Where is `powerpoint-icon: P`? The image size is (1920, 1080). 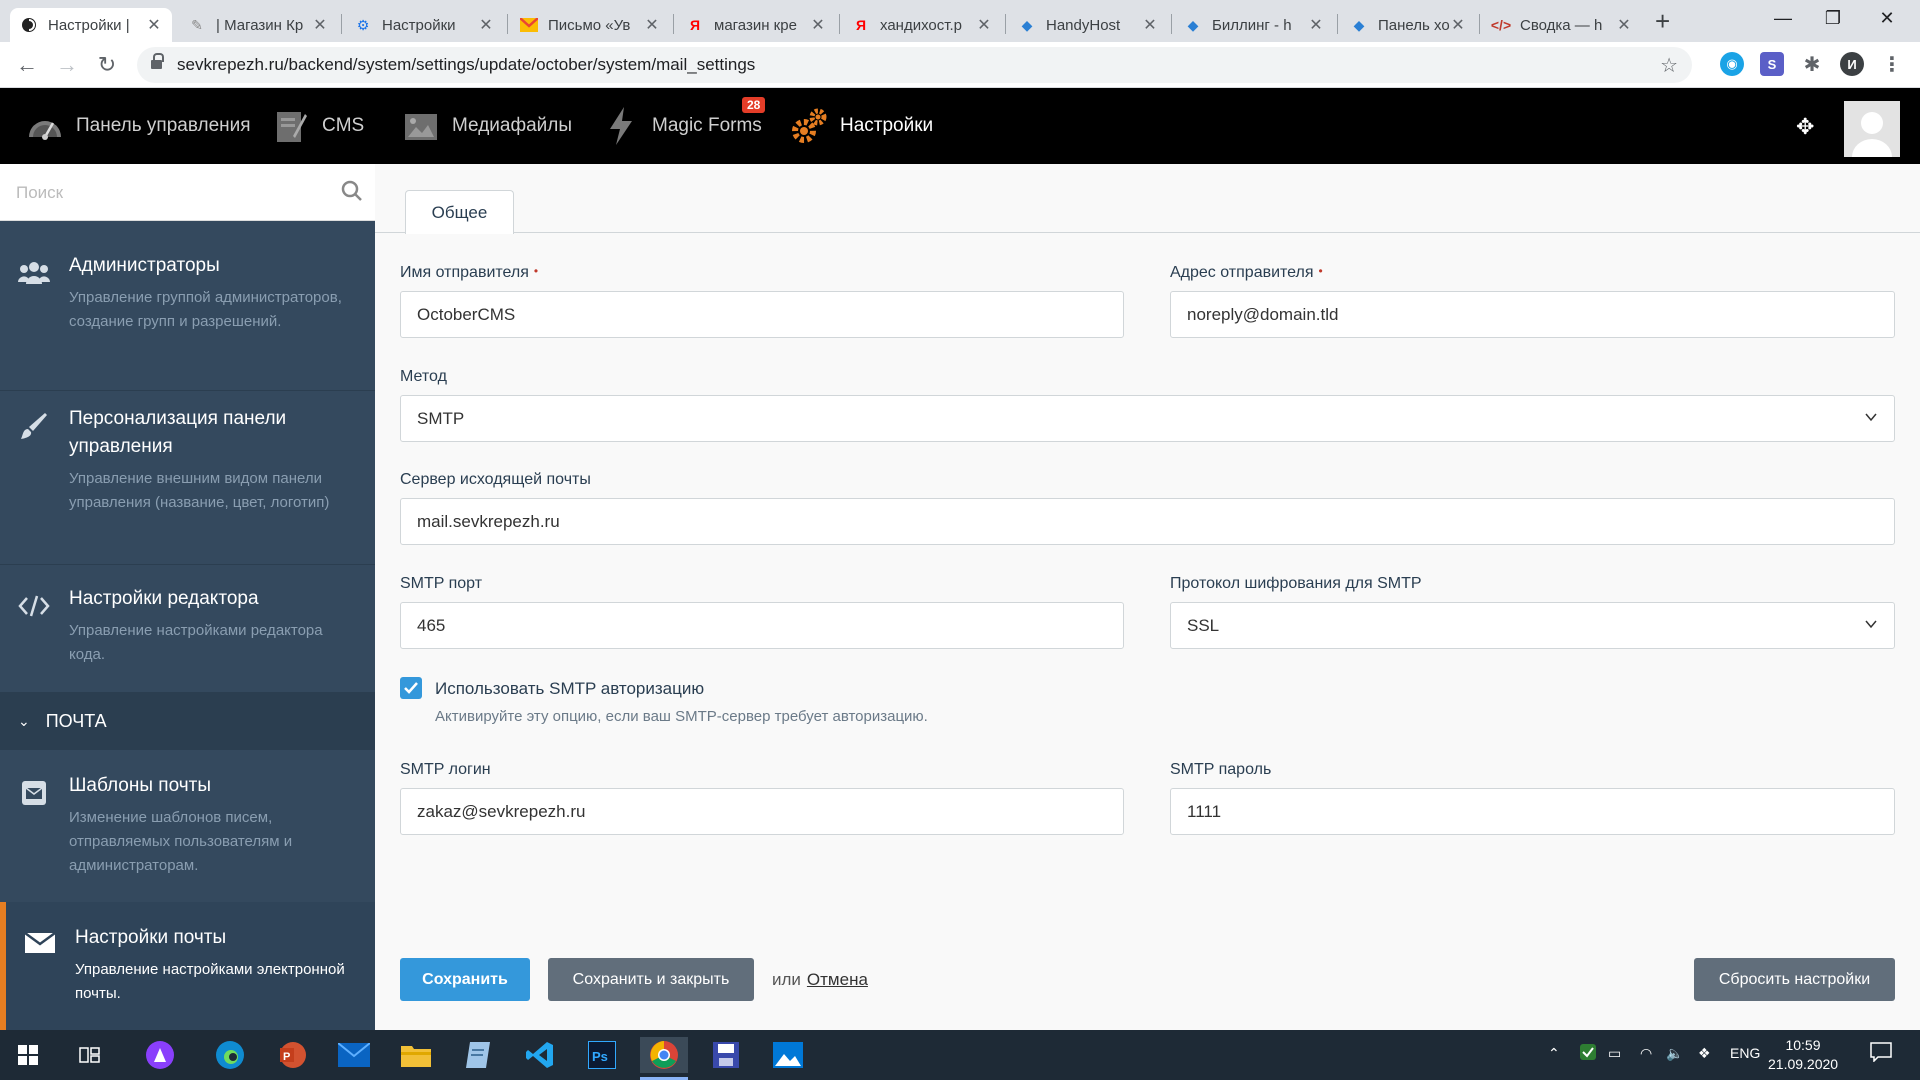 powerpoint-icon: P is located at coordinates (292, 1055).